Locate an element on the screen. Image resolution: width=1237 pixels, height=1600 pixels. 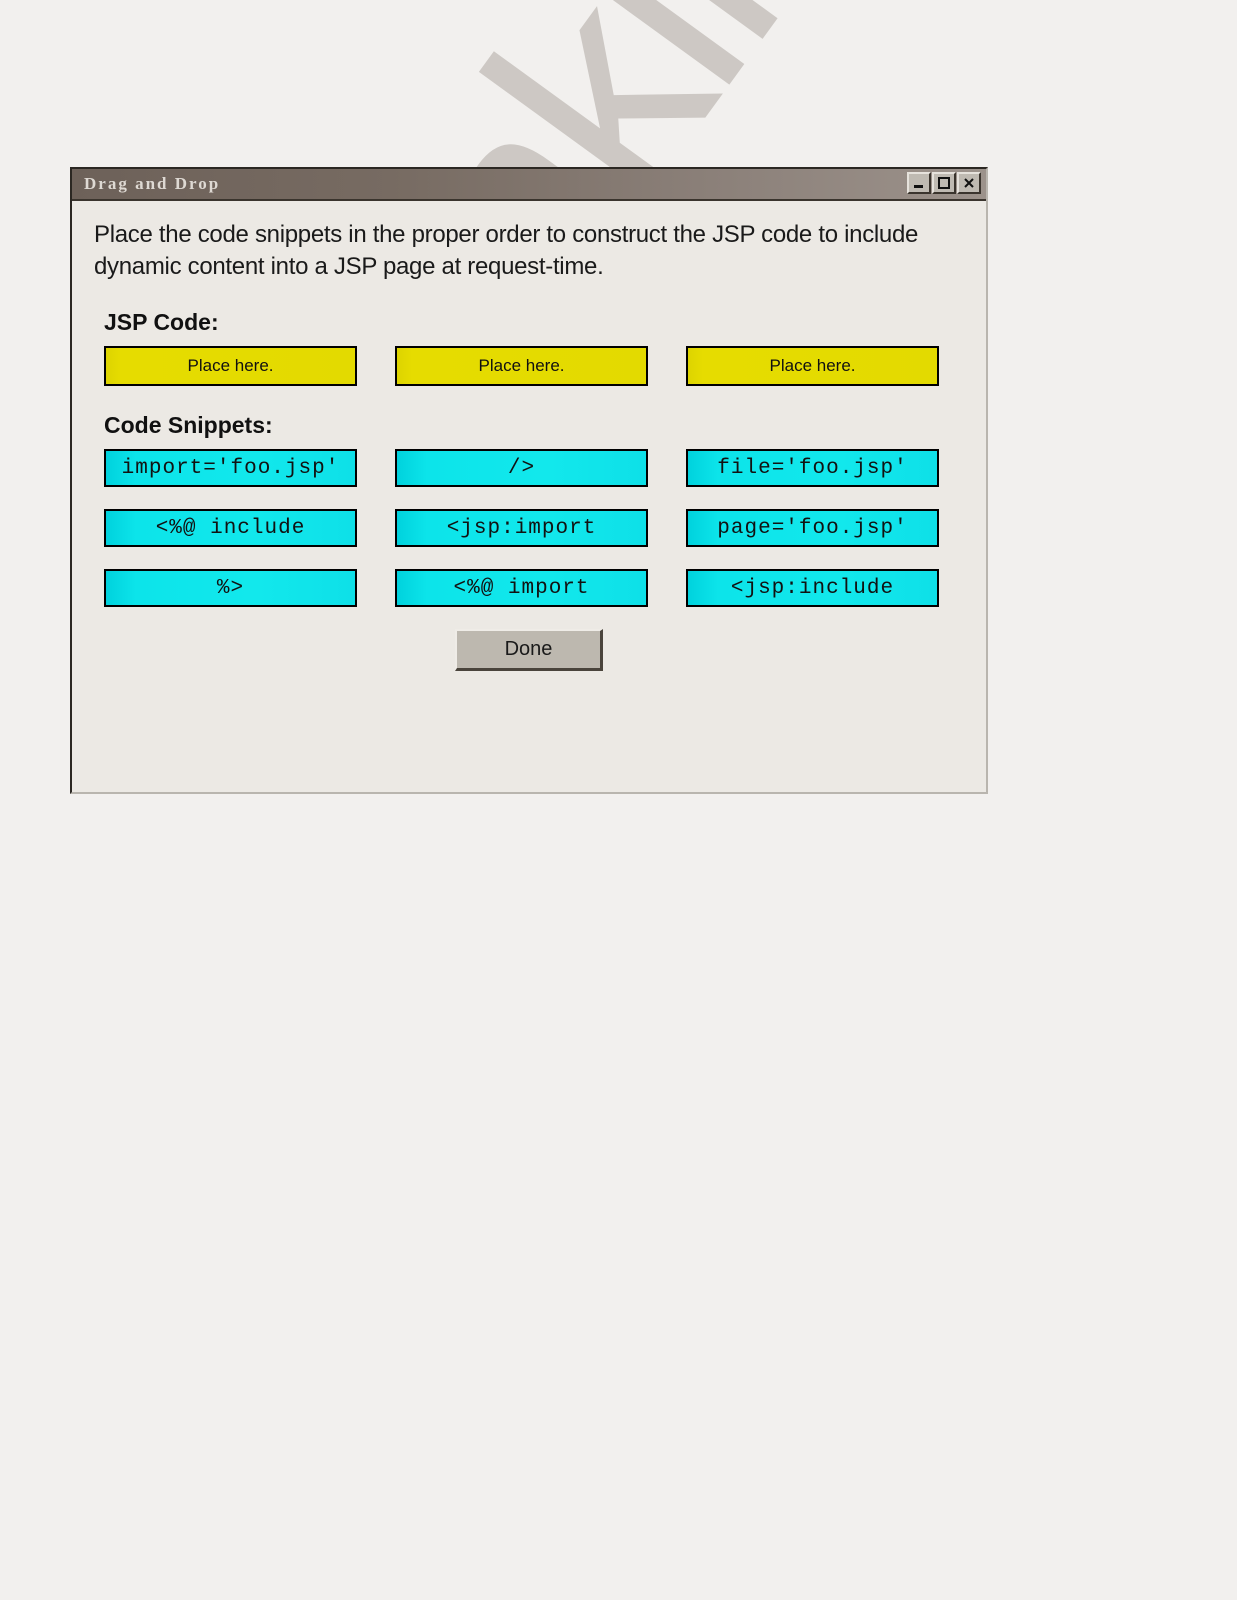
done-button-label: Done is located at coordinates (528, 649).